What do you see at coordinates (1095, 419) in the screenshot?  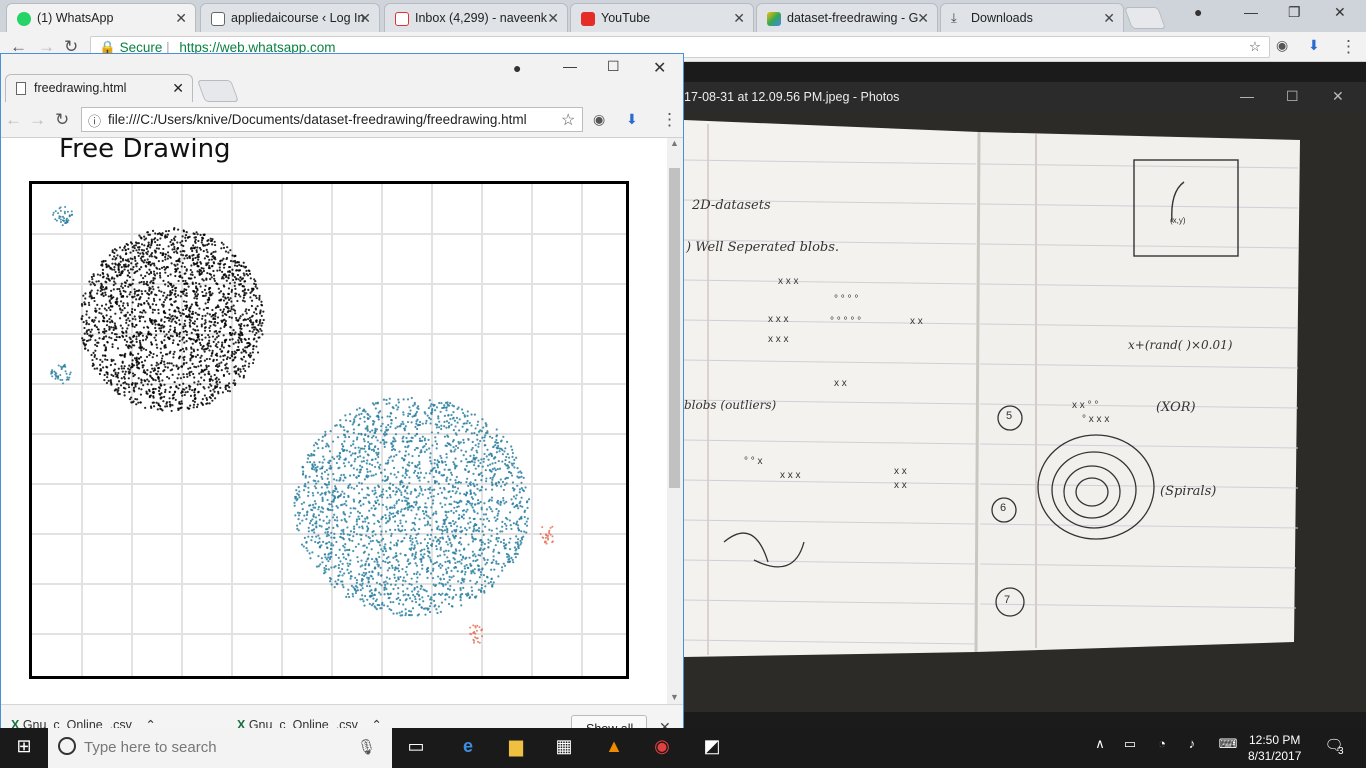 I see `svg-text: ° x x x` at bounding box center [1095, 419].